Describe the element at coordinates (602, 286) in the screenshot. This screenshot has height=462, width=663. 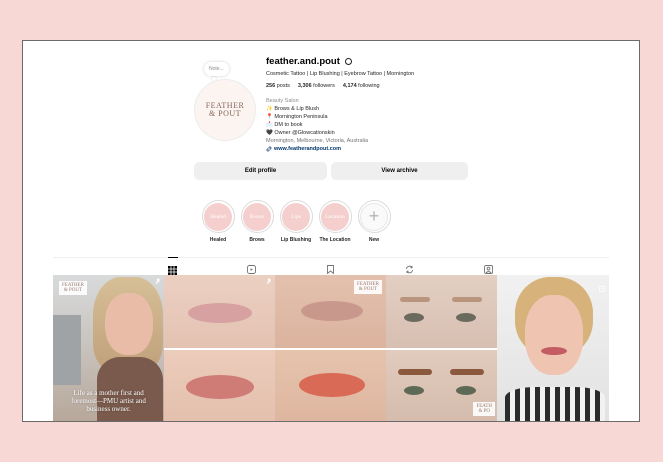
I see `reel-icon` at that location.